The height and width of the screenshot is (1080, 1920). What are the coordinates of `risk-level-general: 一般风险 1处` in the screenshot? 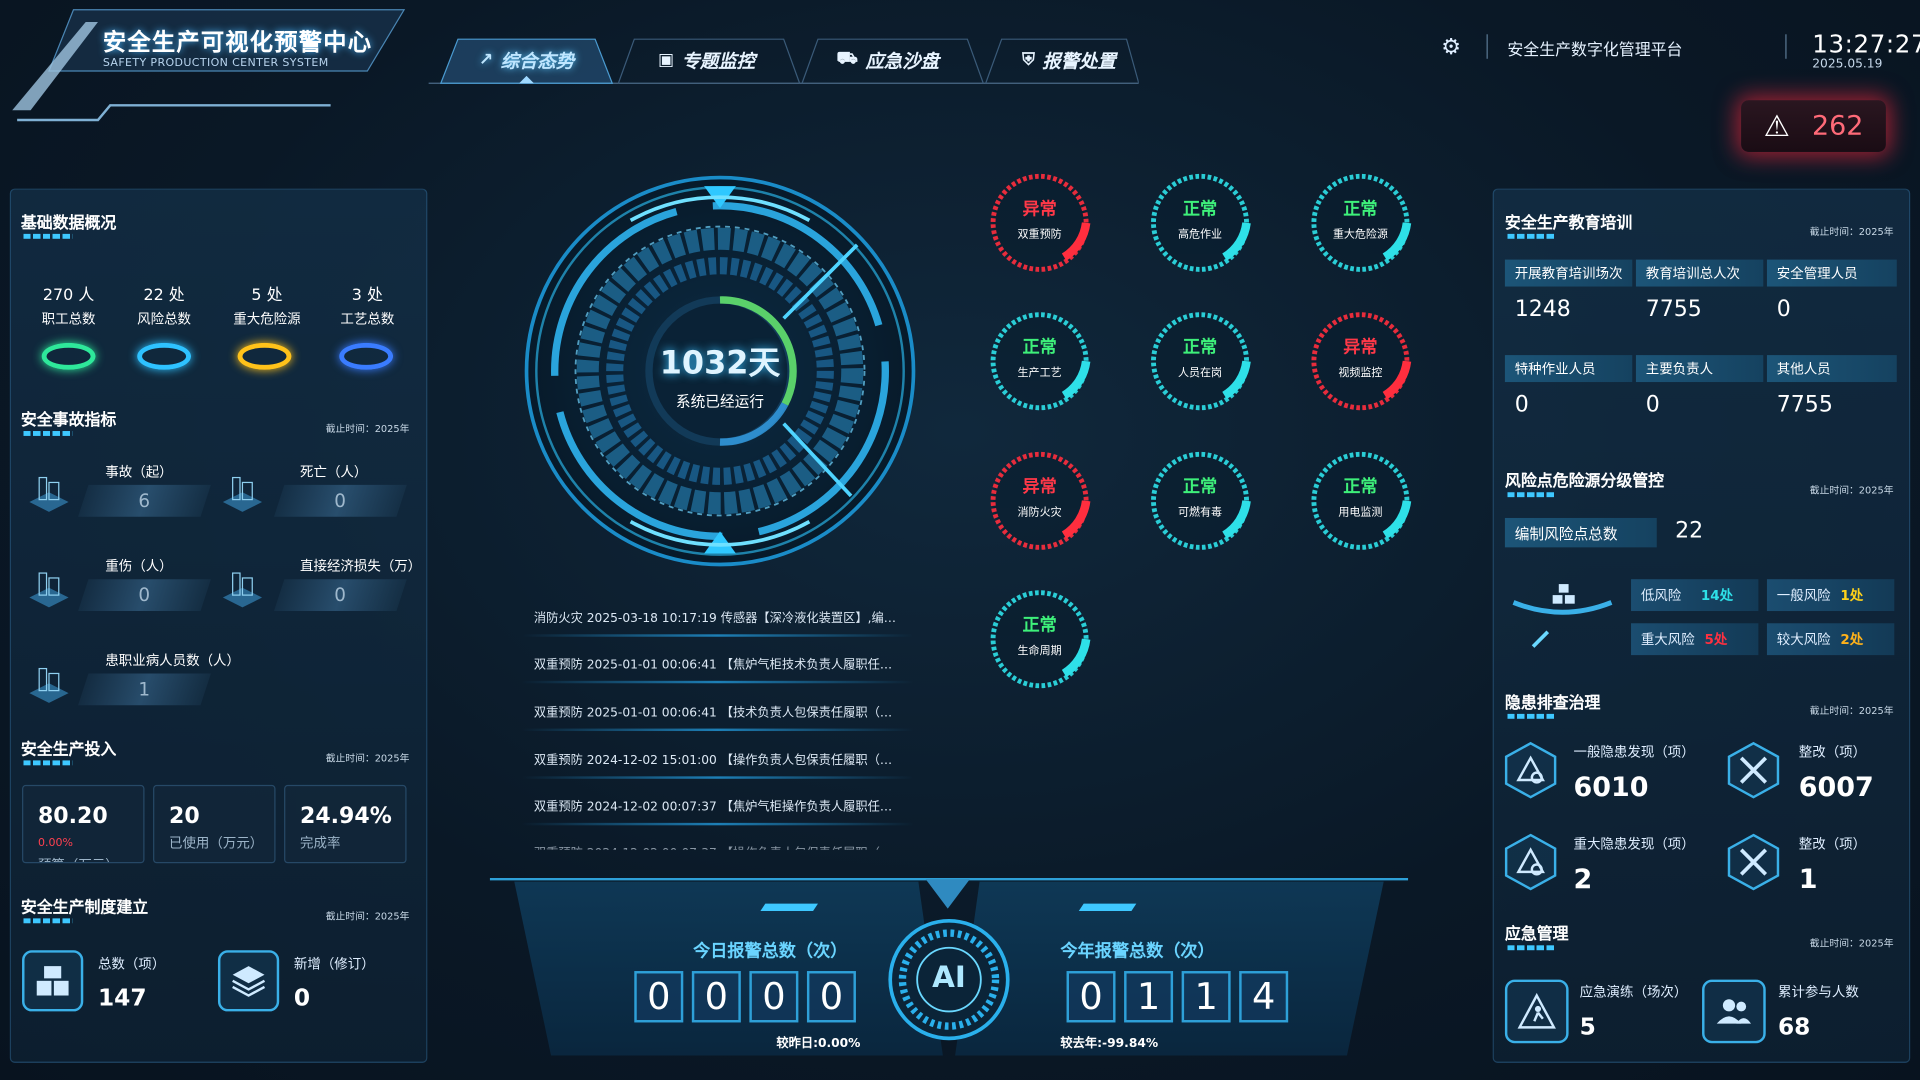 It's located at (1830, 595).